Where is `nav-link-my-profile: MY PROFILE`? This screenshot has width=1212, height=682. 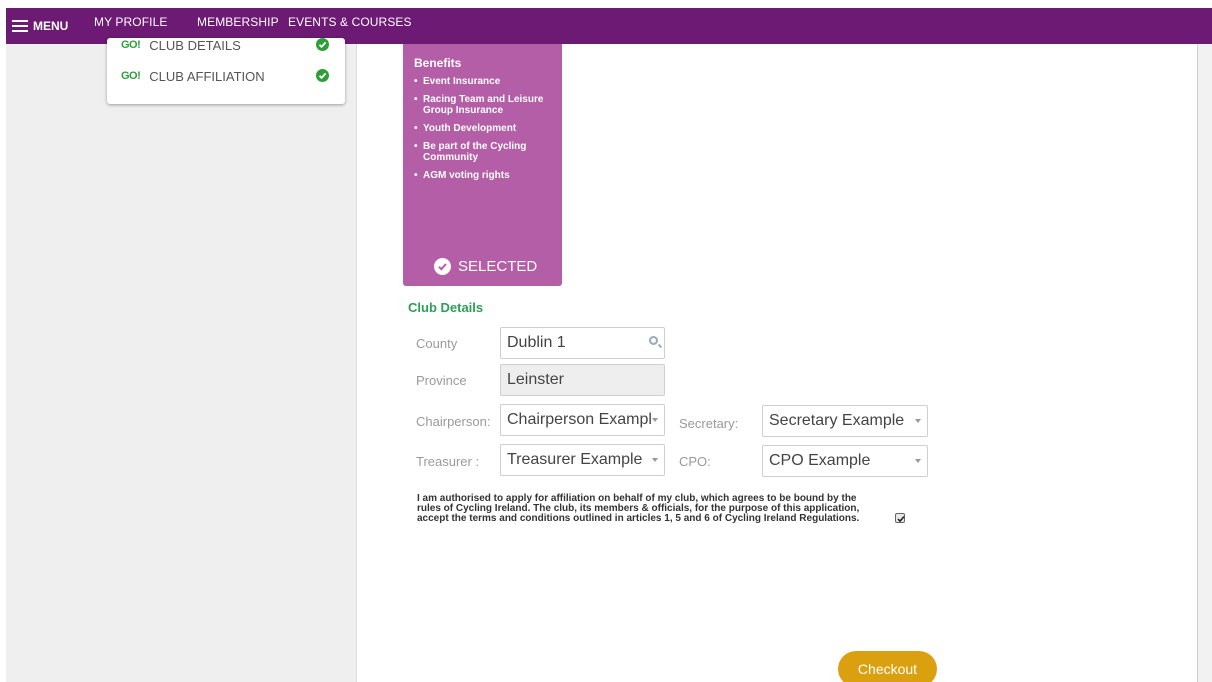 nav-link-my-profile: MY PROFILE is located at coordinates (130, 22).